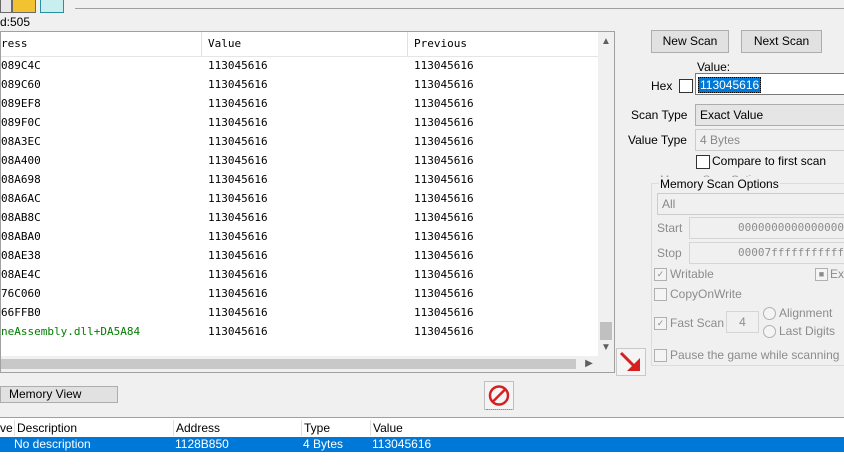  Describe the element at coordinates (769, 313) in the screenshot. I see `alignment-radio` at that location.